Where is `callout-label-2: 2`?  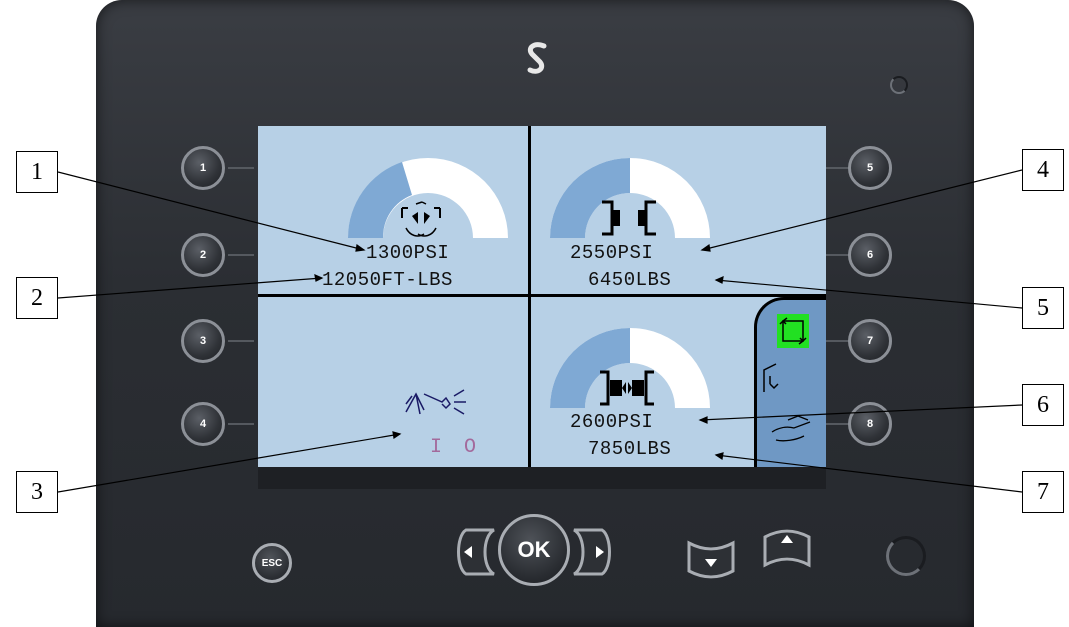
callout-label-2: 2 is located at coordinates (37, 298).